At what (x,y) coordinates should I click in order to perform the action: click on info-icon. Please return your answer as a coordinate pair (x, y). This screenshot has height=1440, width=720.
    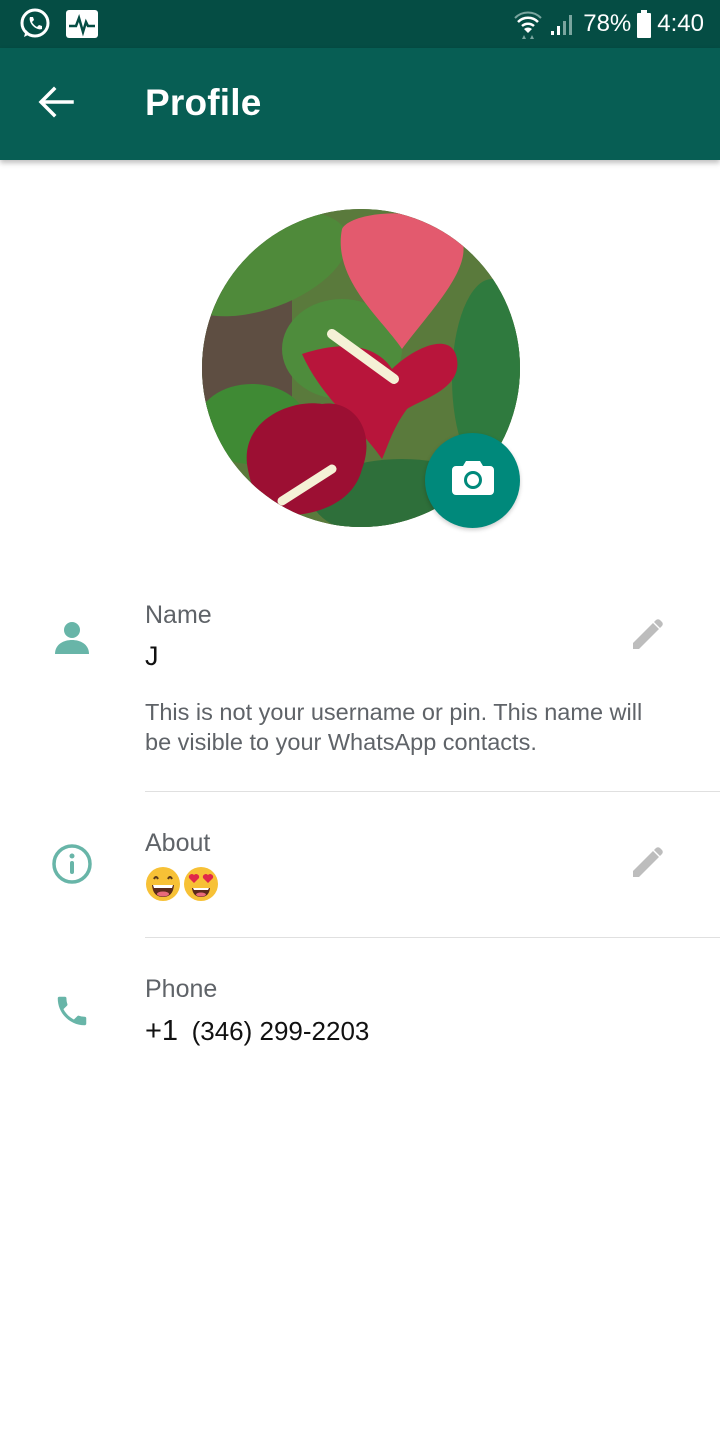
    Looking at the image, I should click on (72, 864).